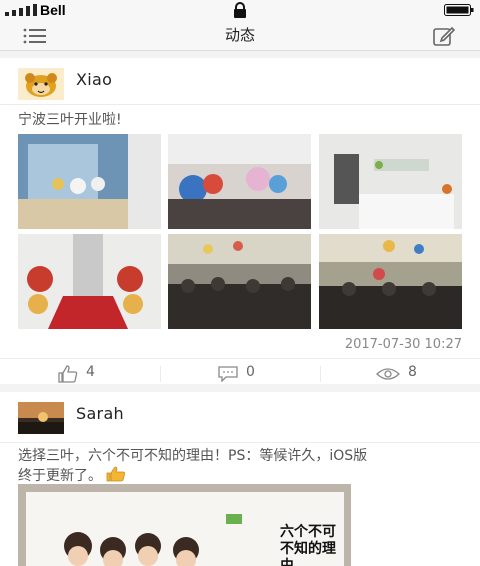  I want to click on post-text: 宁波三叶开业啦!, so click(70, 120).